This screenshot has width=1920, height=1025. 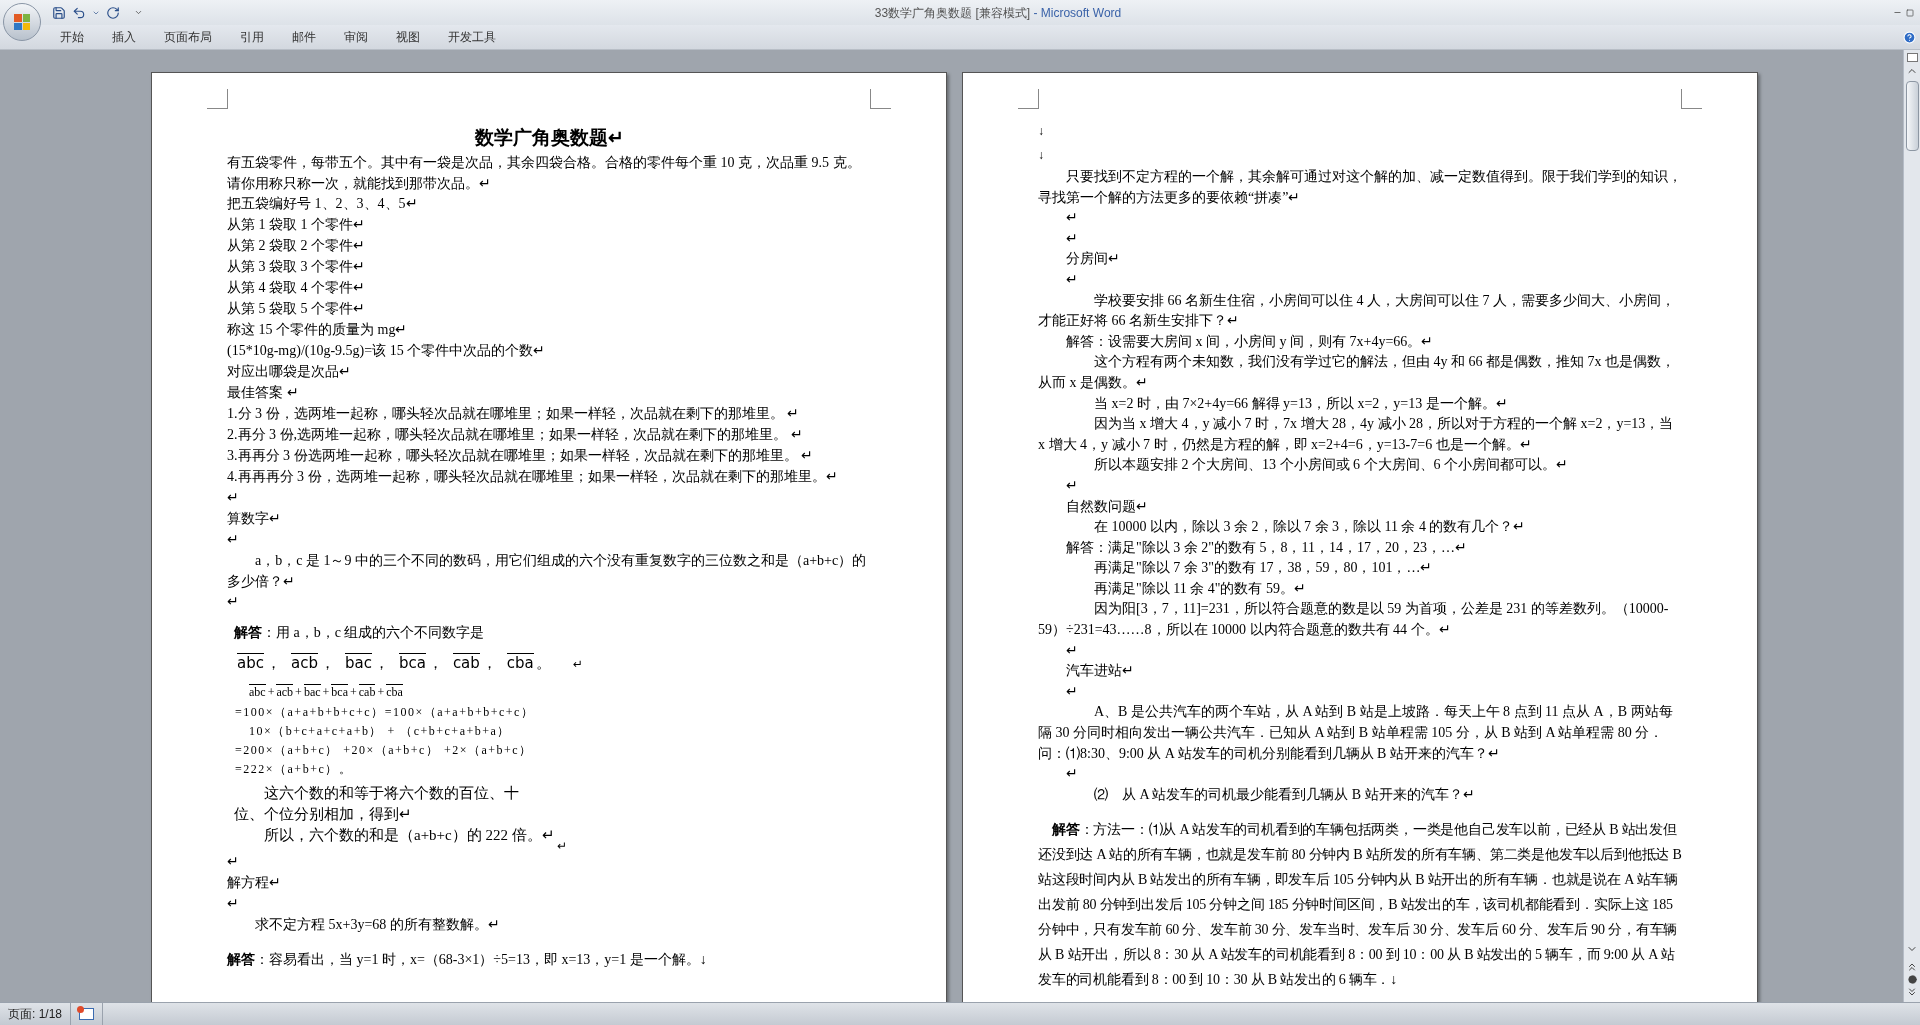 What do you see at coordinates (252, 37) in the screenshot?
I see `ribbon-tab: 引用` at bounding box center [252, 37].